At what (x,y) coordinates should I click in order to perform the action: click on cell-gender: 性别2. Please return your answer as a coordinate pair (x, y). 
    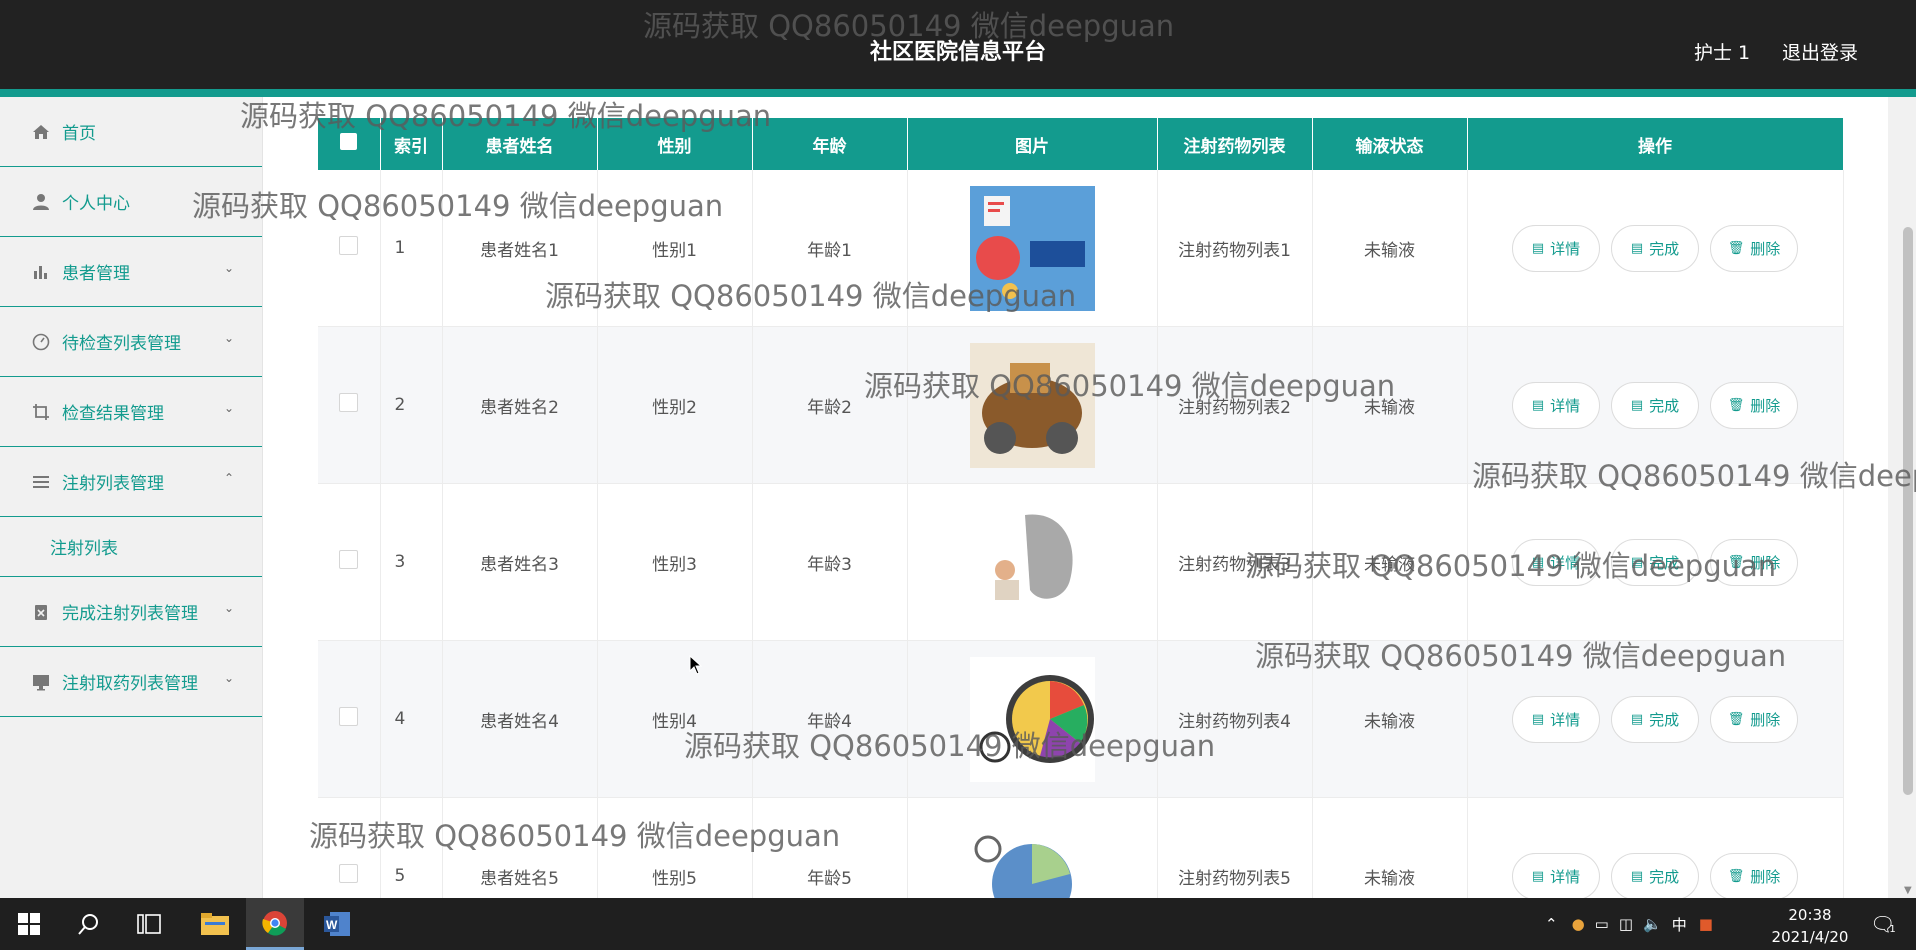
    Looking at the image, I should click on (675, 405).